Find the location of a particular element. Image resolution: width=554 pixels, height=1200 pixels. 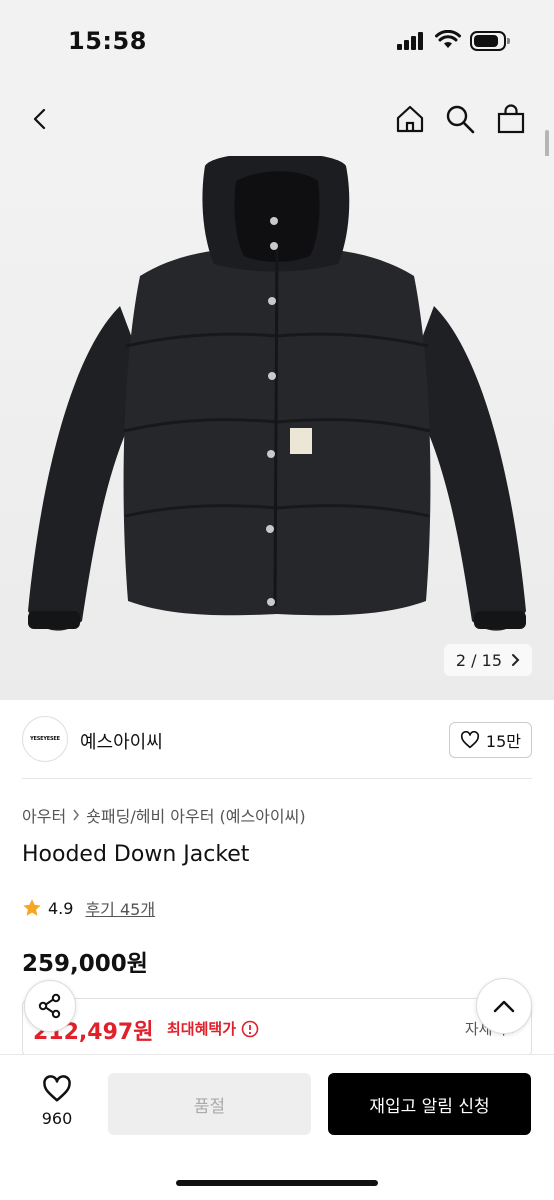

info-icon is located at coordinates (250, 1029).